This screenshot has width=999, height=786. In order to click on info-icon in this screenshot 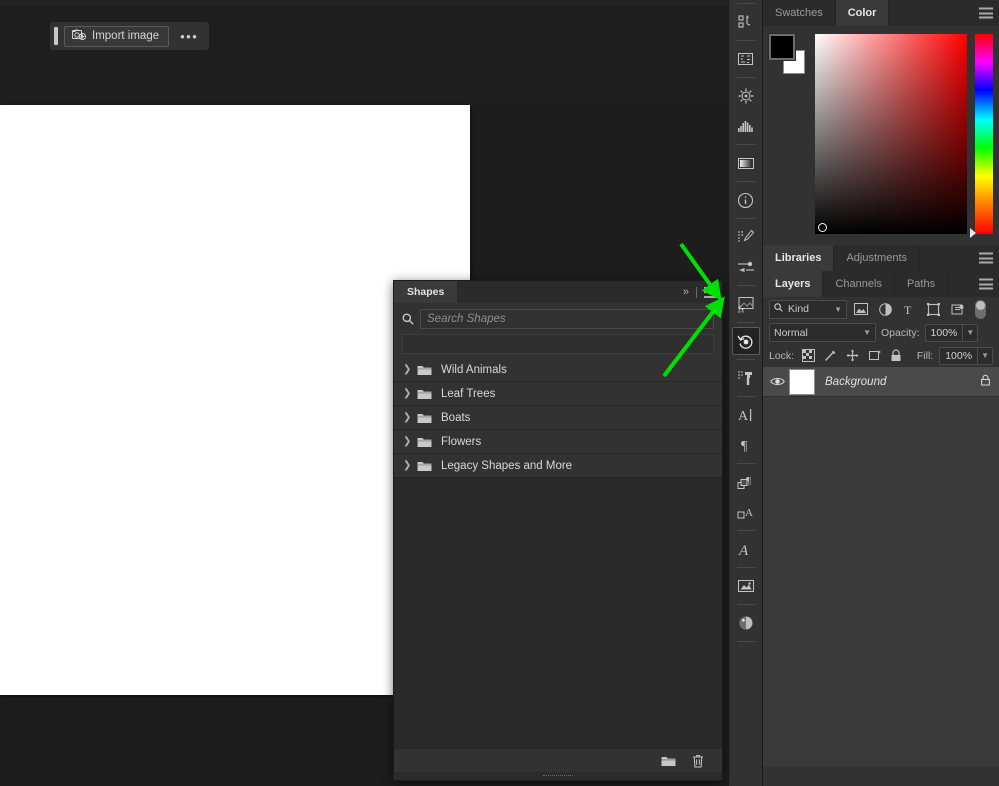, I will do `click(746, 200)`.